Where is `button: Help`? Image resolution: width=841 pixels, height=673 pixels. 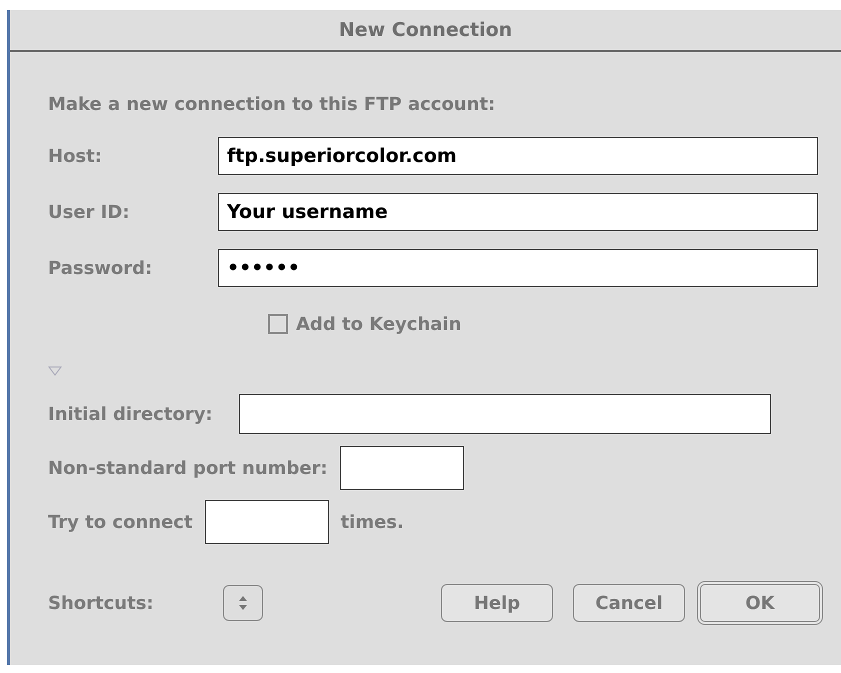 button: Help is located at coordinates (497, 603).